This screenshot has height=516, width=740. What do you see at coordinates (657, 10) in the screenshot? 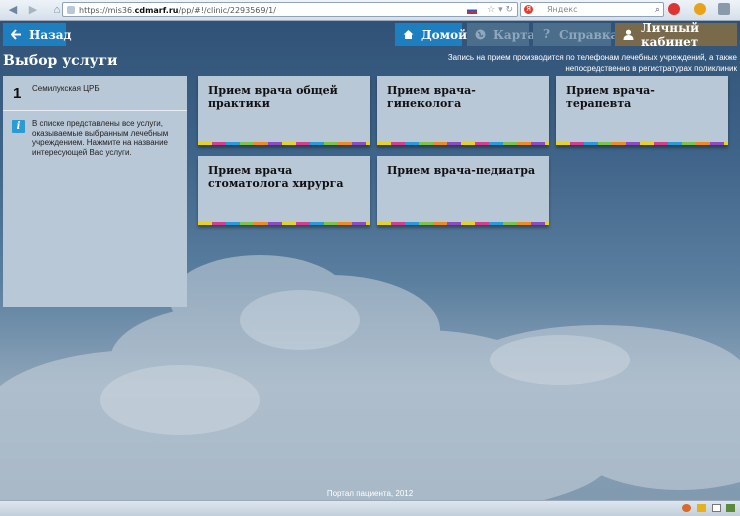
I see `magnifier-icon: ⌕` at bounding box center [657, 10].